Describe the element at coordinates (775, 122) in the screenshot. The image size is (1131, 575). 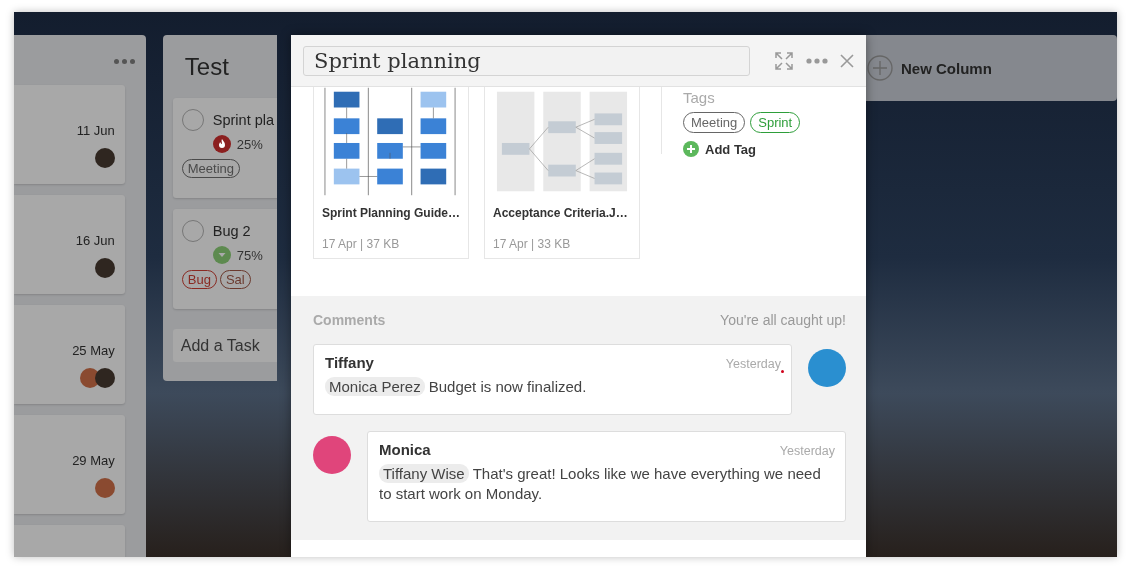
I see `tag: Sprint` at that location.